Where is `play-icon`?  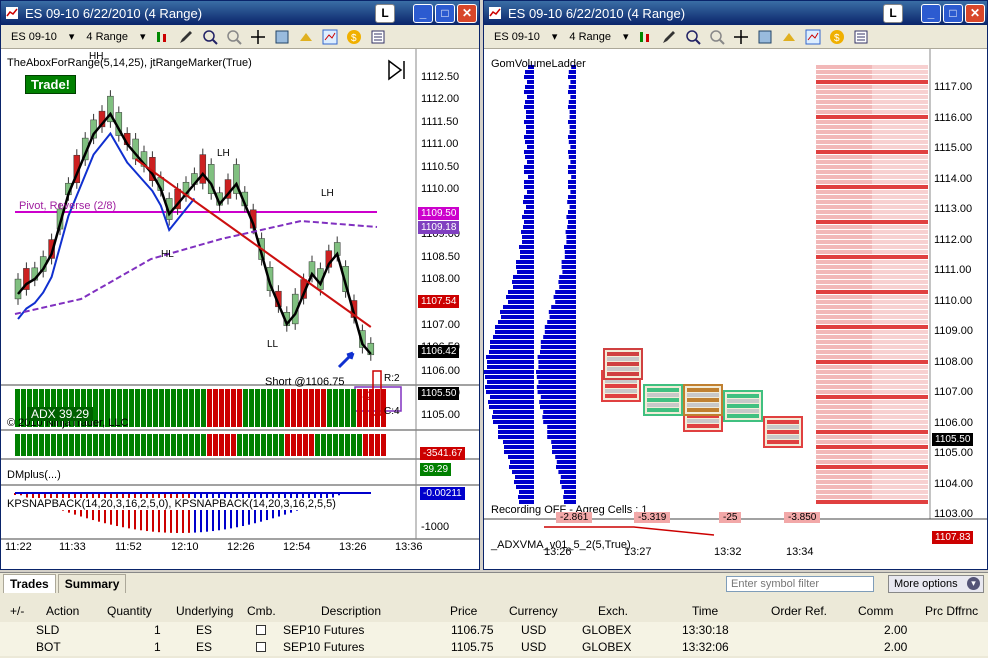
play-icon is located at coordinates (397, 70).